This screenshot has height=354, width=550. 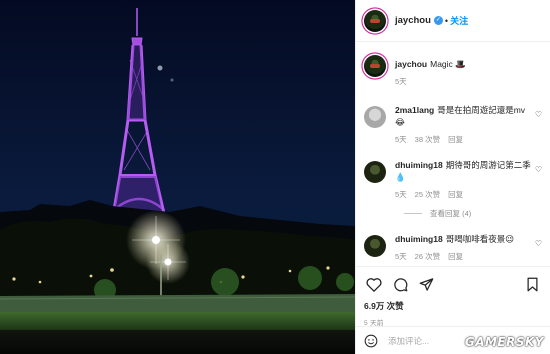 What do you see at coordinates (451, 213) in the screenshot?
I see `view-replies-label: 查看回复 (4)` at bounding box center [451, 213].